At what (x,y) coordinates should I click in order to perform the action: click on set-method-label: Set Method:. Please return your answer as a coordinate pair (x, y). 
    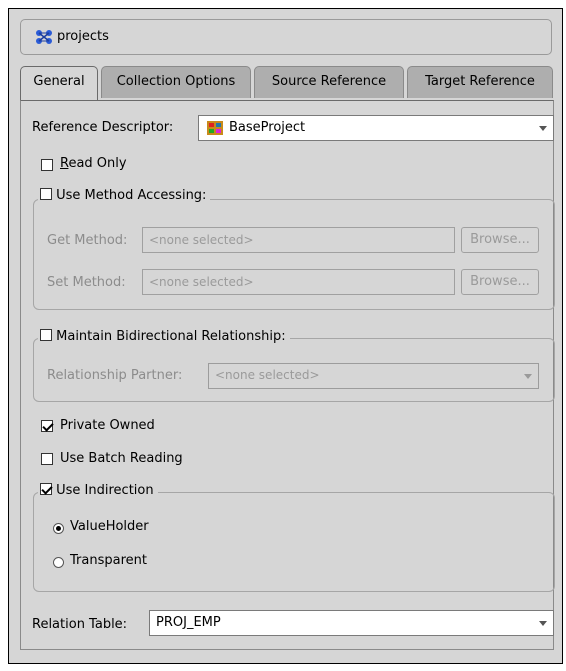
    Looking at the image, I should click on (86, 282).